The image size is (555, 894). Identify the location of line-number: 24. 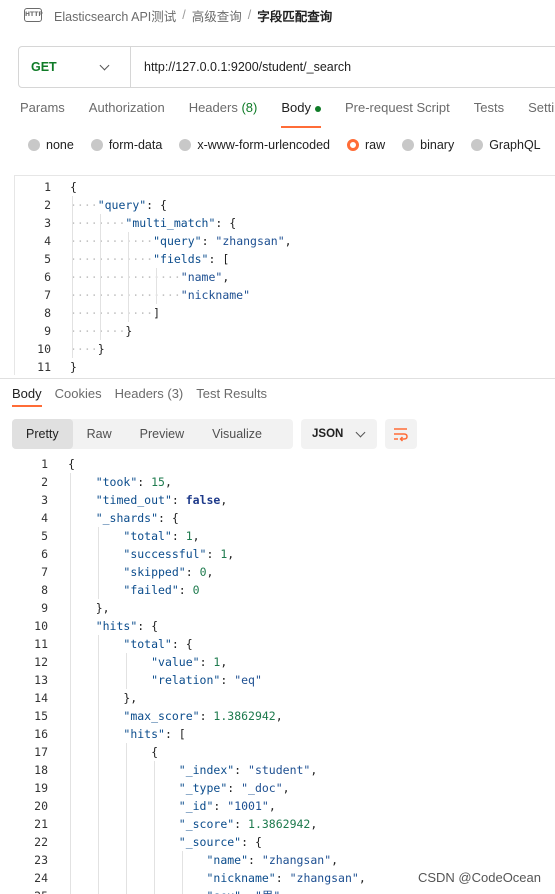
(41, 878).